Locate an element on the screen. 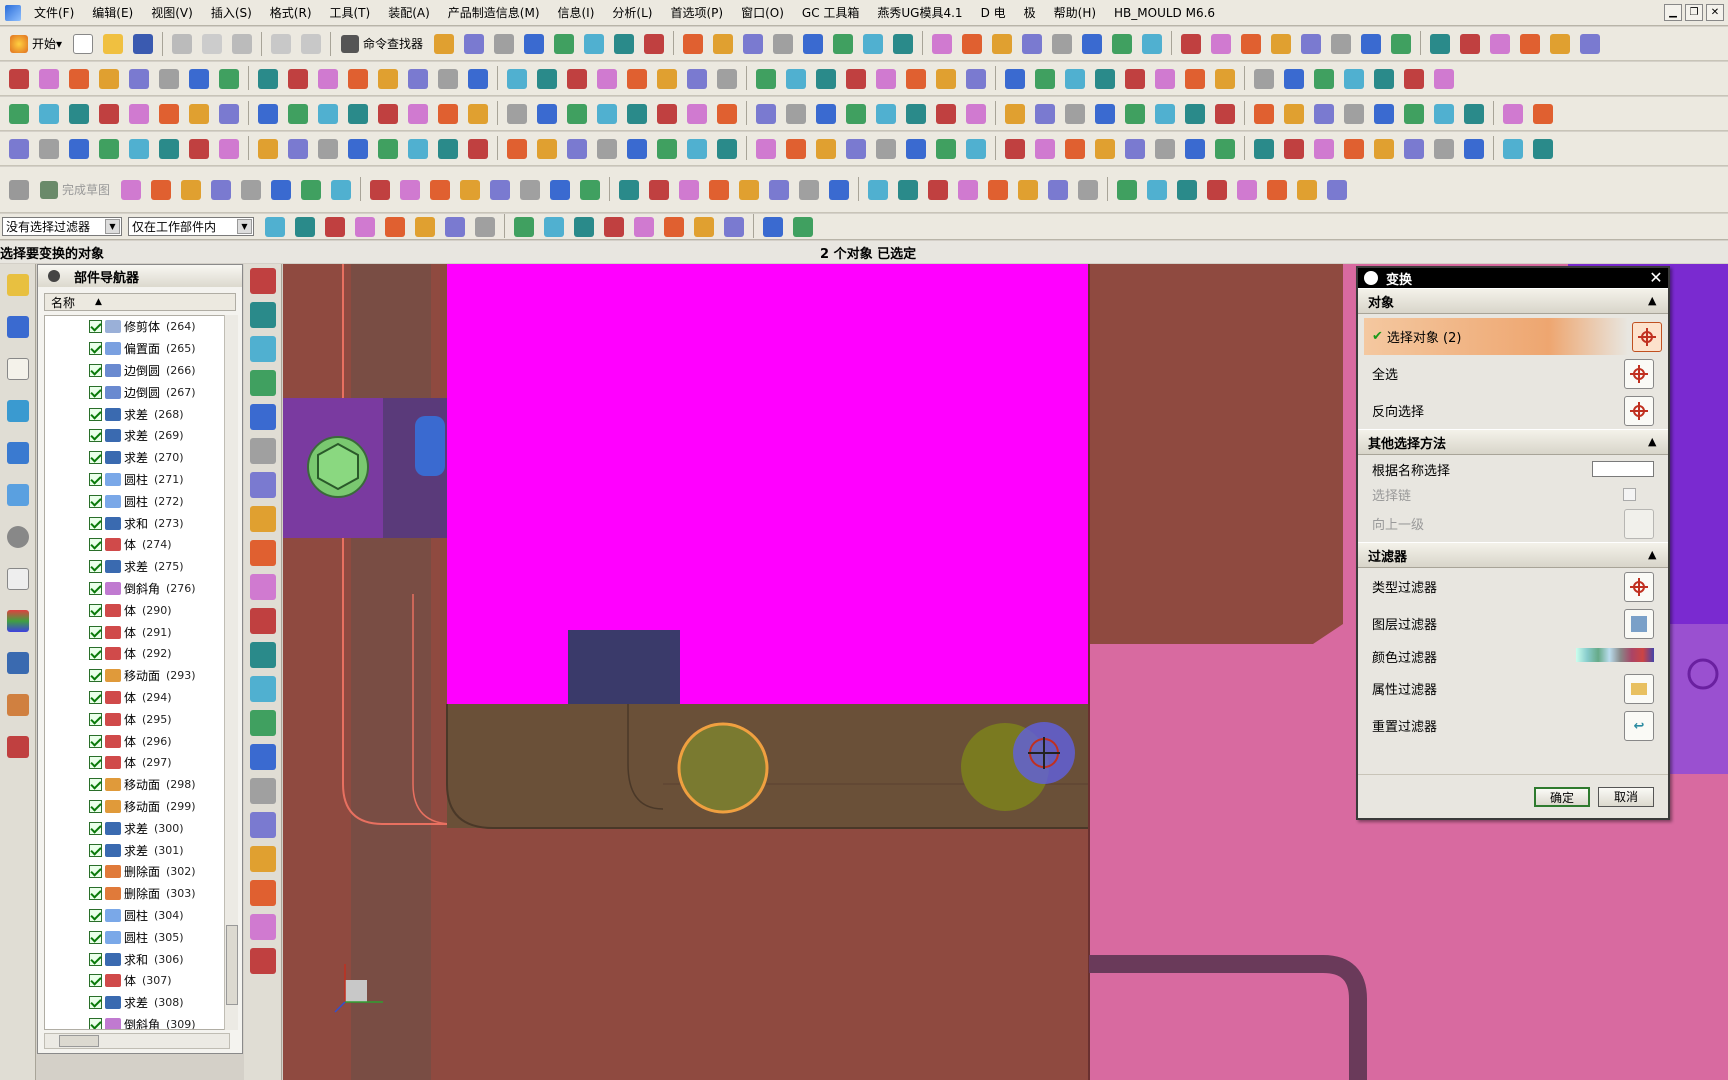  reset-filter-button: ↩ is located at coordinates (1639, 726).